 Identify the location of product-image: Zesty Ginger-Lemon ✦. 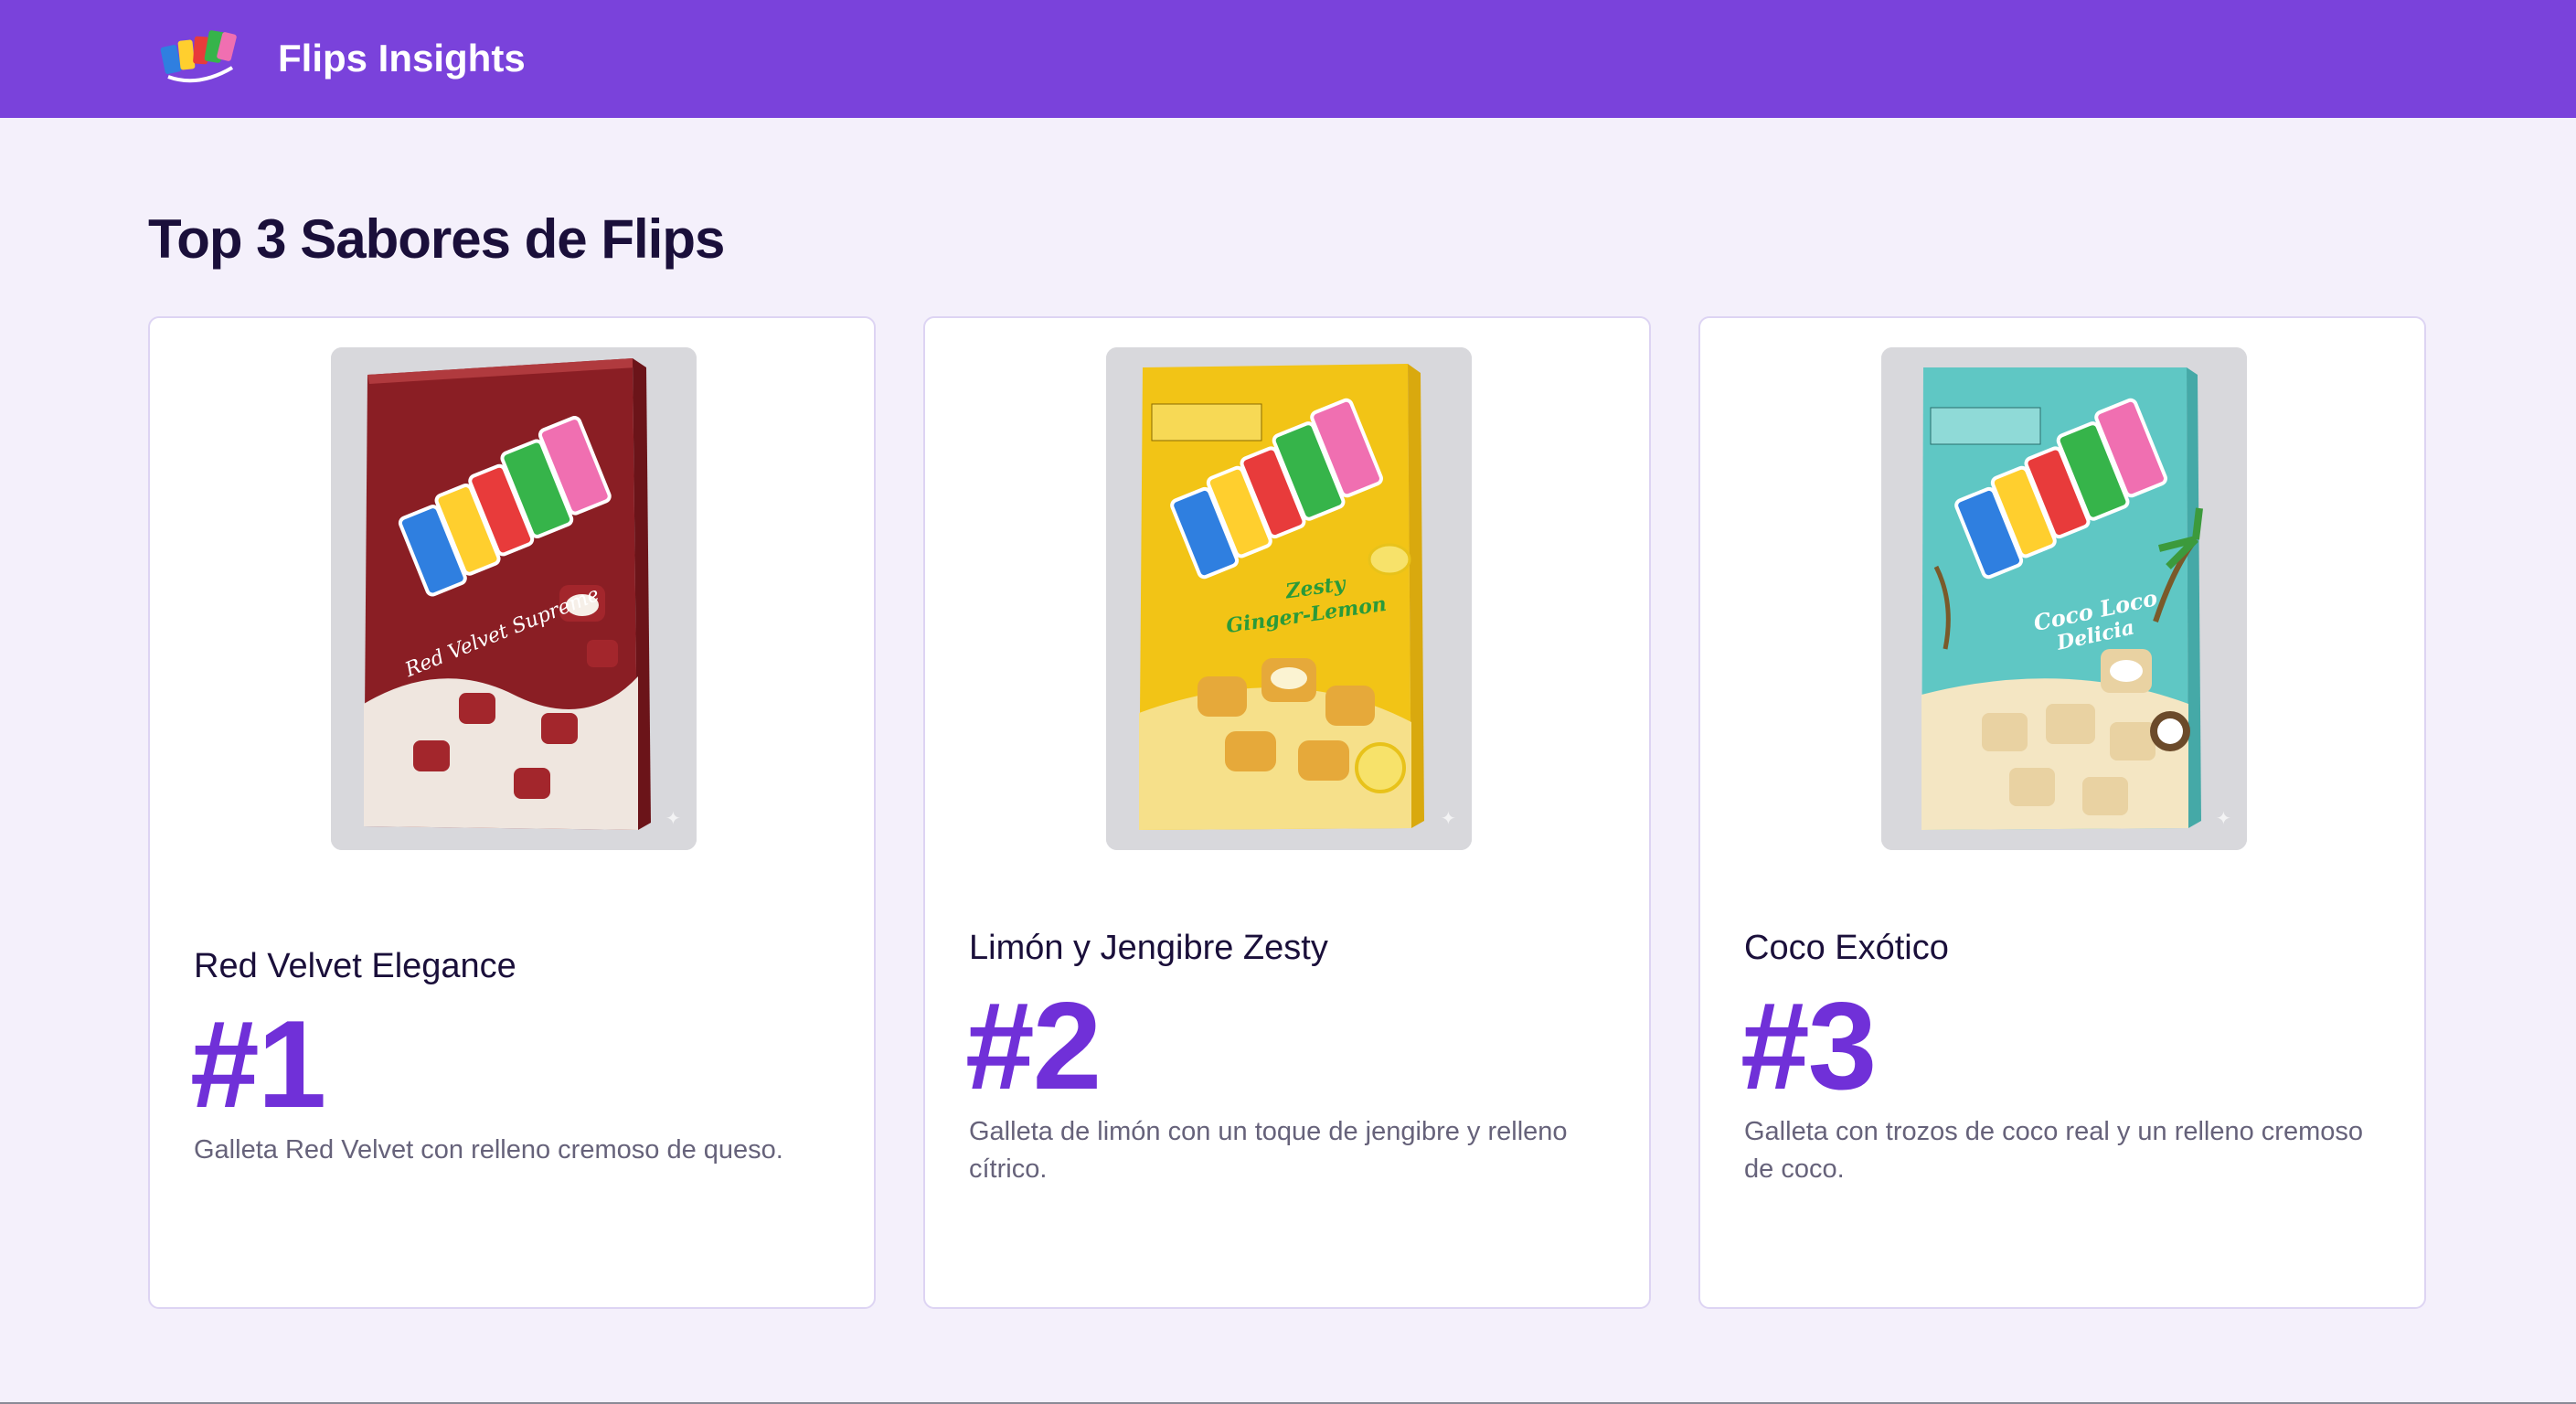
(1289, 598).